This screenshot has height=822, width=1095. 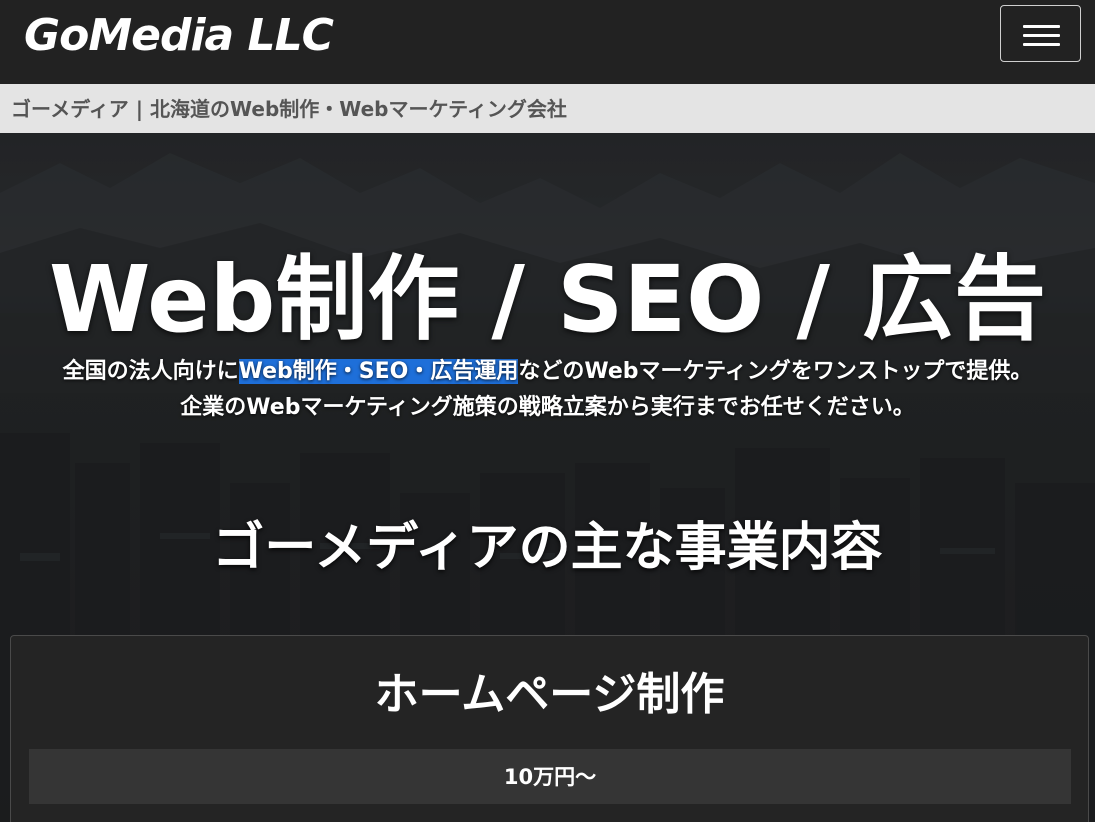 What do you see at coordinates (179, 36) in the screenshot?
I see `site-logo: GoMedia LLC` at bounding box center [179, 36].